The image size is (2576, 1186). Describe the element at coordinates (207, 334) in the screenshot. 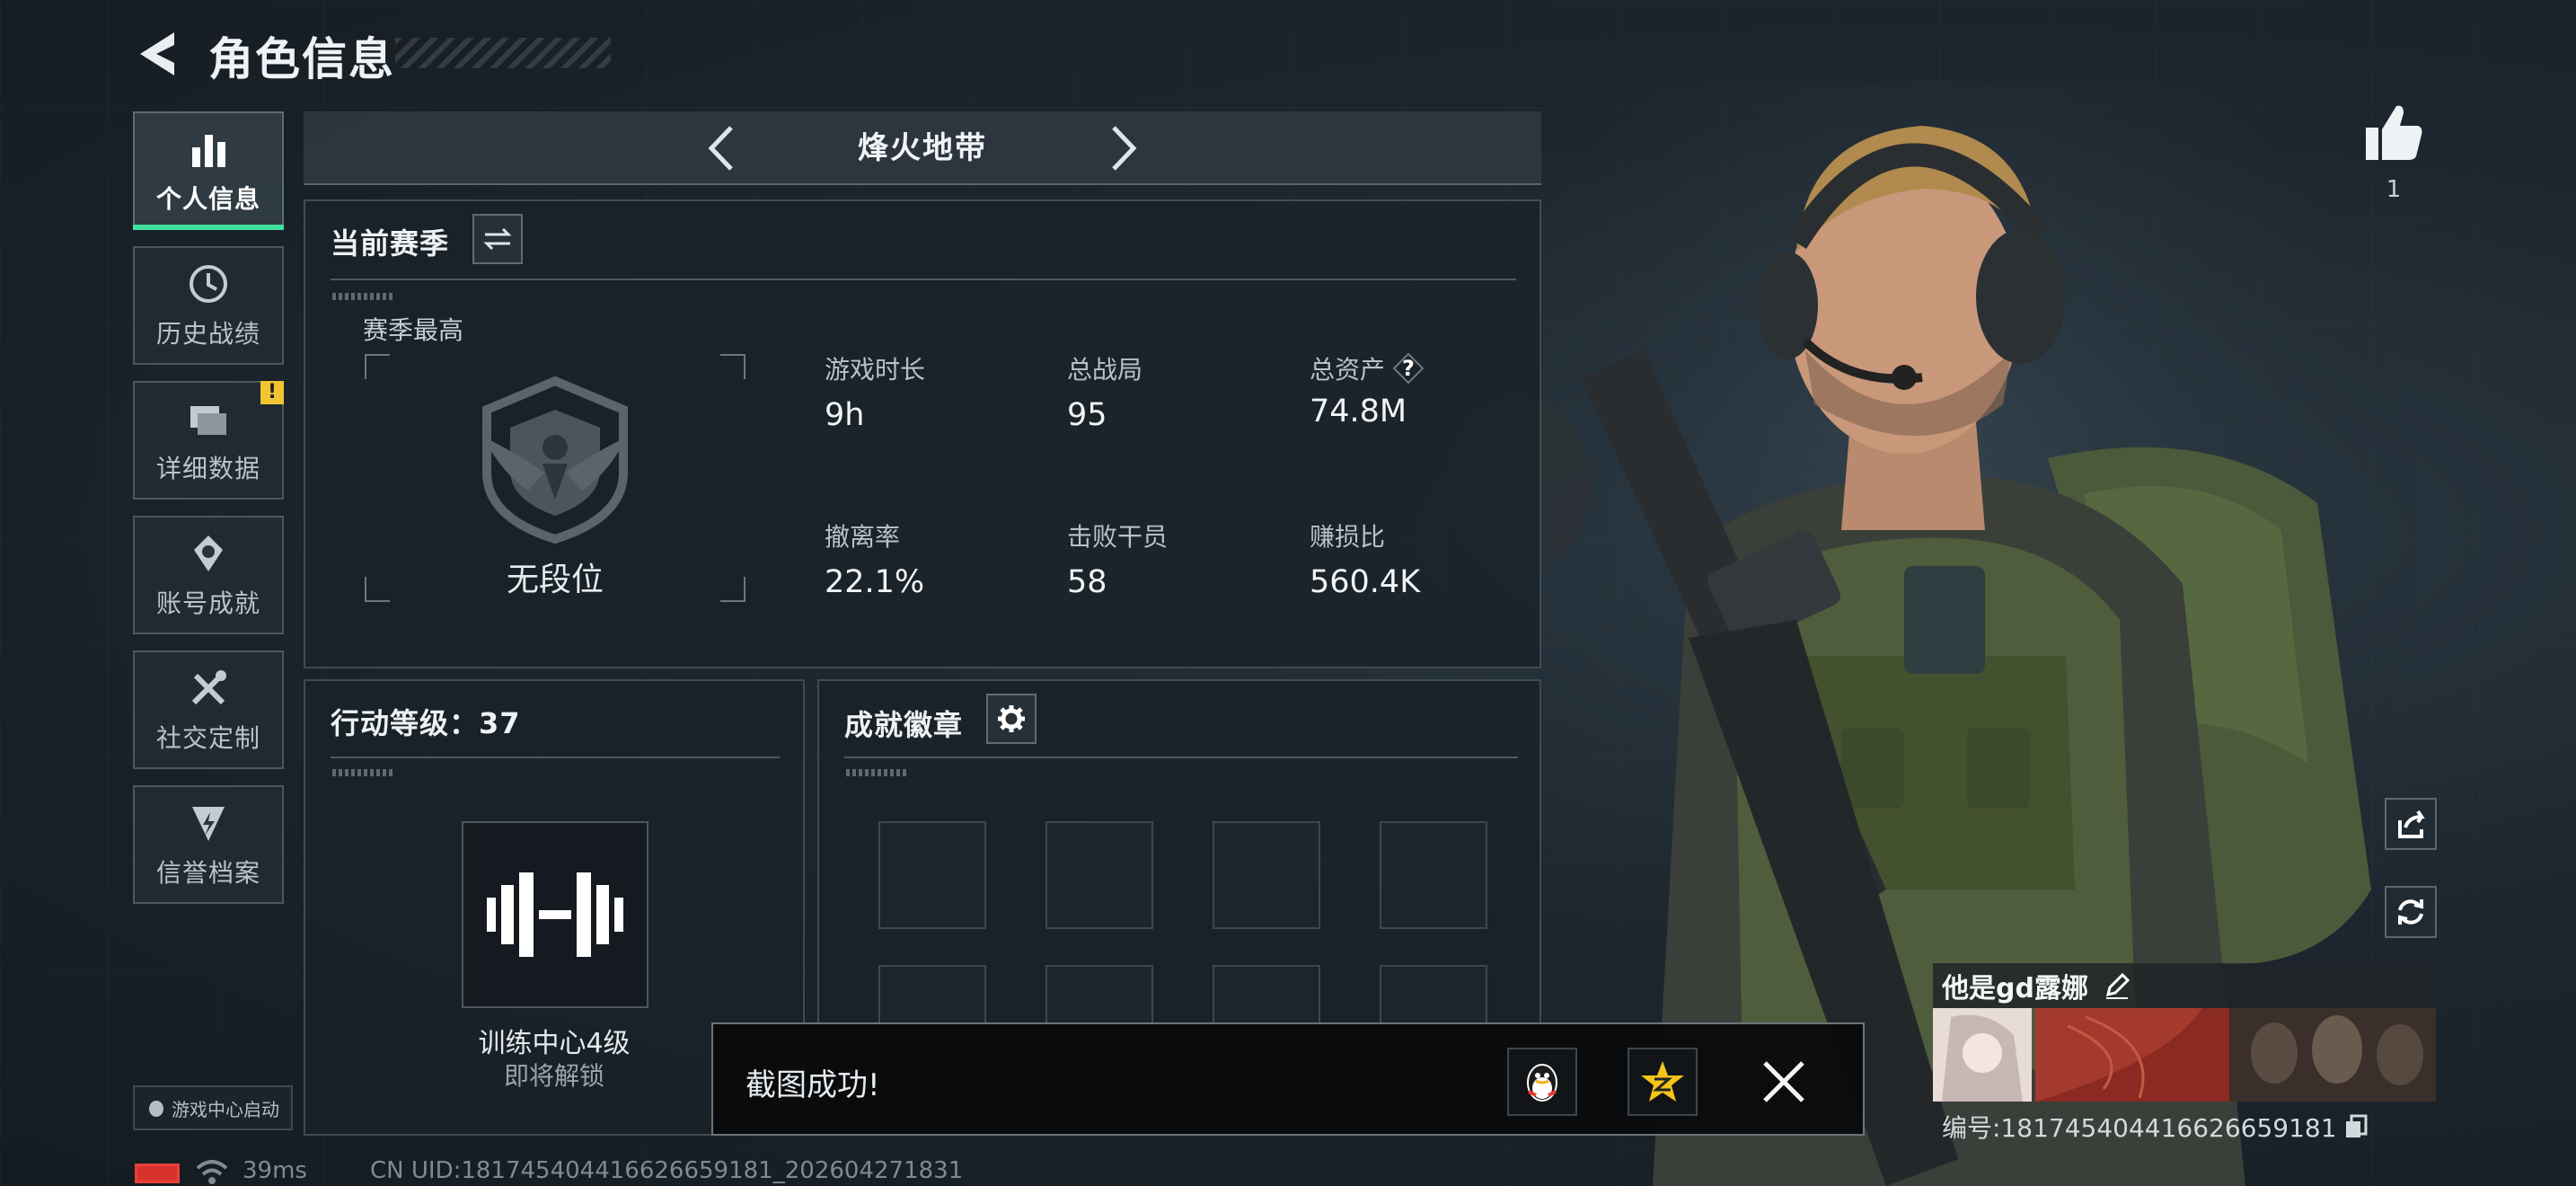

I see `sidebar-item-label: 历史战绩` at that location.